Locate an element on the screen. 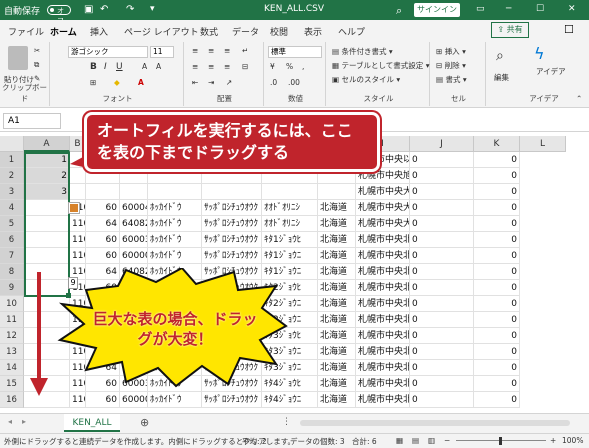 Image resolution: width=589 pixels, height=448 pixels. more-tabs-icon: ⋮ is located at coordinates (286, 422).